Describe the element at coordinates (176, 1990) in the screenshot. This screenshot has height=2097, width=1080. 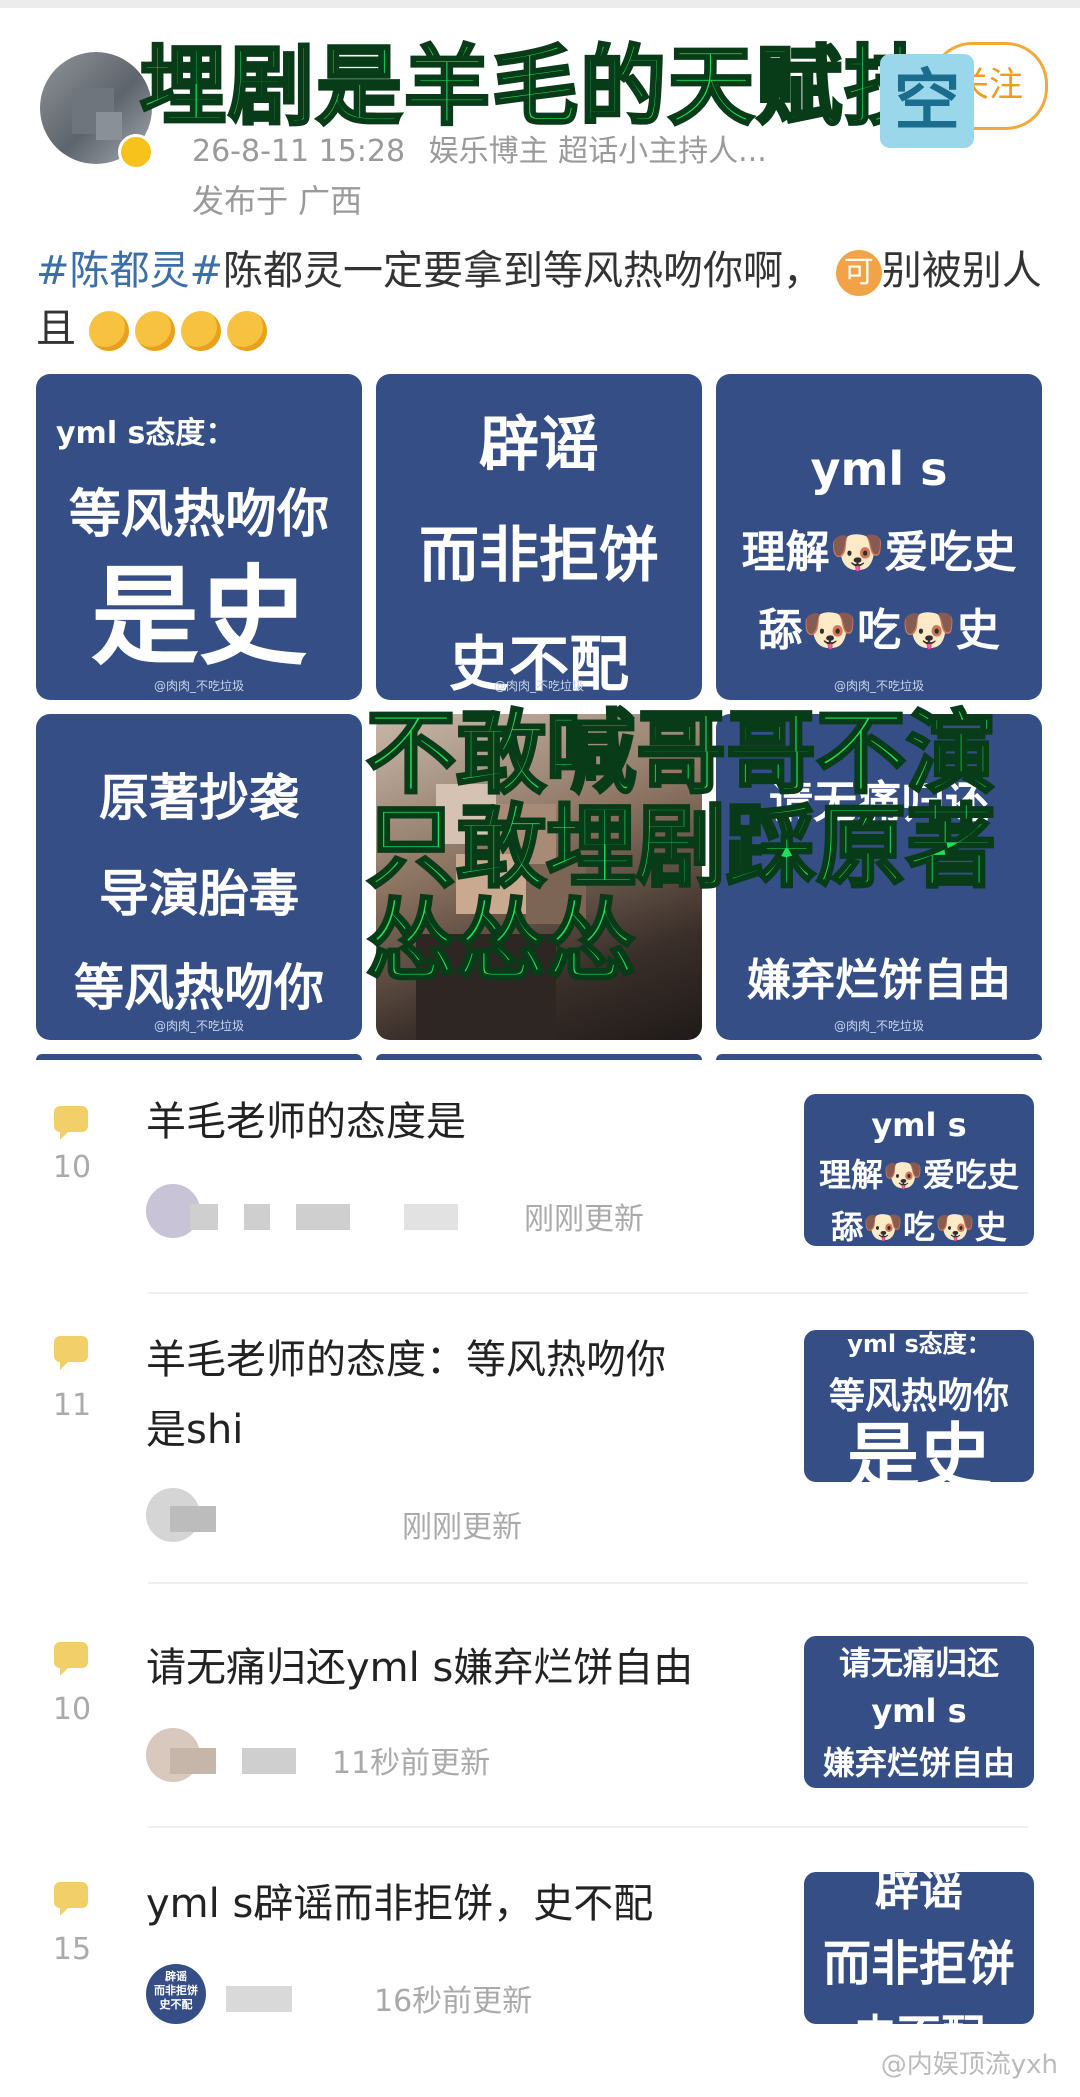
I see `avatar-text: 而非拒饼` at that location.